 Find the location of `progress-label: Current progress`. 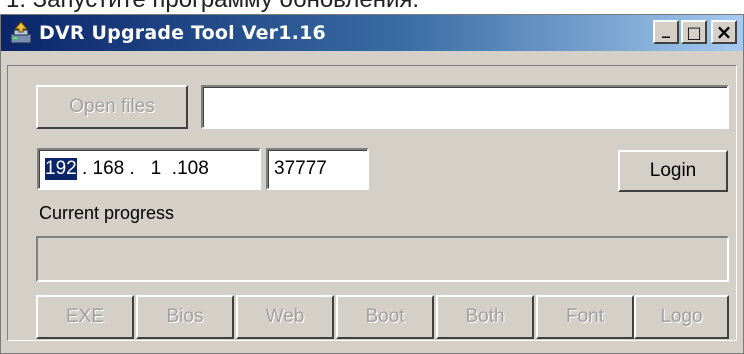

progress-label: Current progress is located at coordinates (107, 213).